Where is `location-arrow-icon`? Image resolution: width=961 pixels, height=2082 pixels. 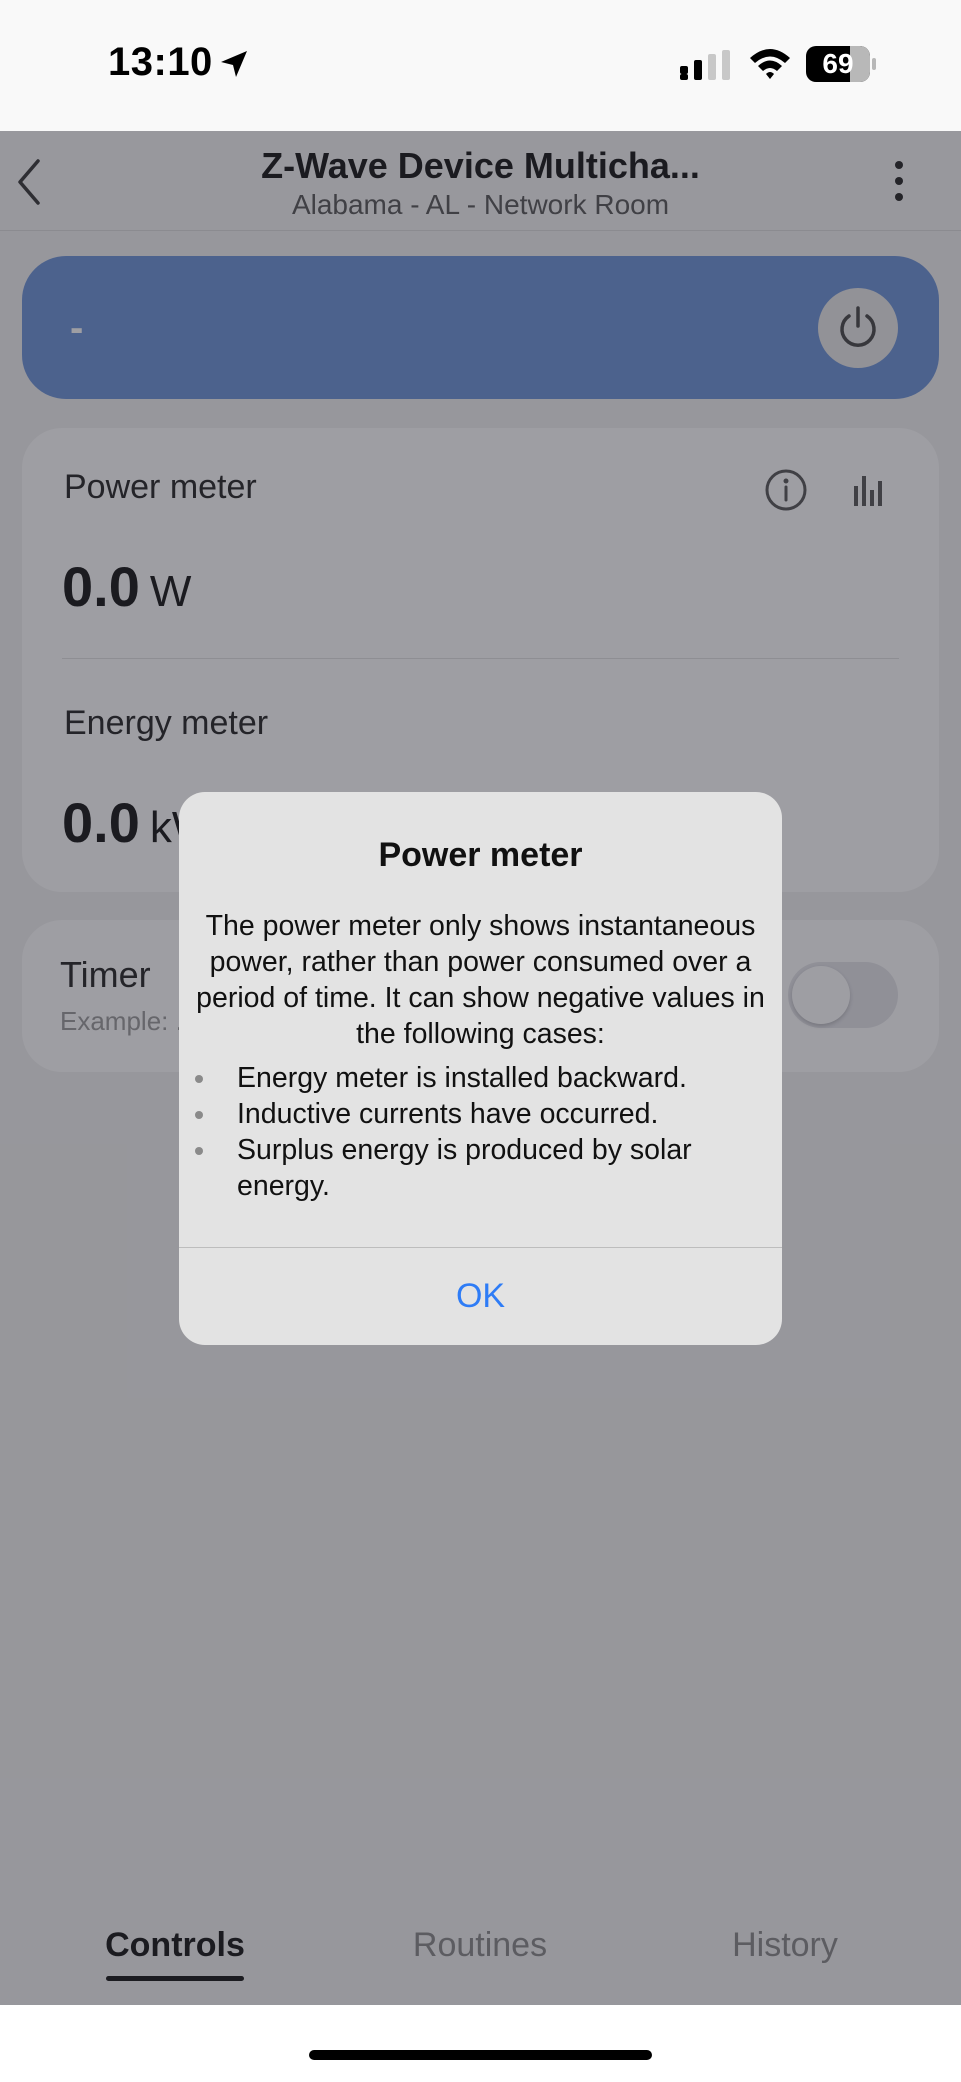 location-arrow-icon is located at coordinates (234, 64).